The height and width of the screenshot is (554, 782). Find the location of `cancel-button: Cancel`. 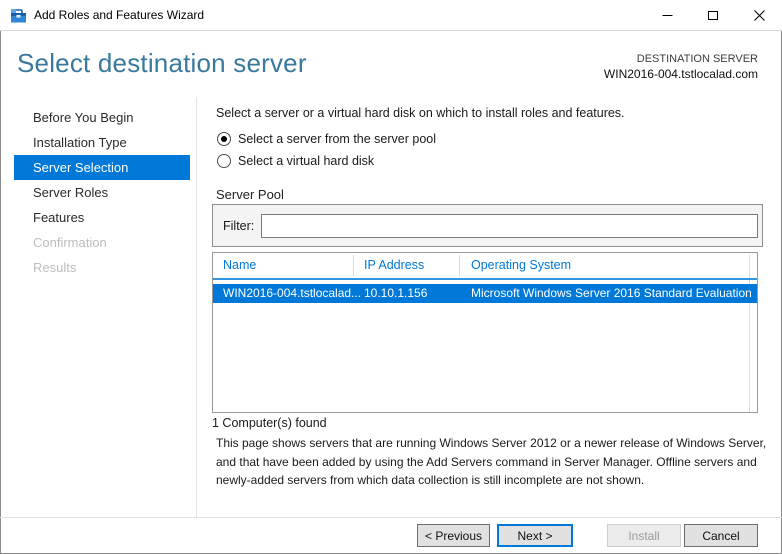

cancel-button: Cancel is located at coordinates (721, 535).